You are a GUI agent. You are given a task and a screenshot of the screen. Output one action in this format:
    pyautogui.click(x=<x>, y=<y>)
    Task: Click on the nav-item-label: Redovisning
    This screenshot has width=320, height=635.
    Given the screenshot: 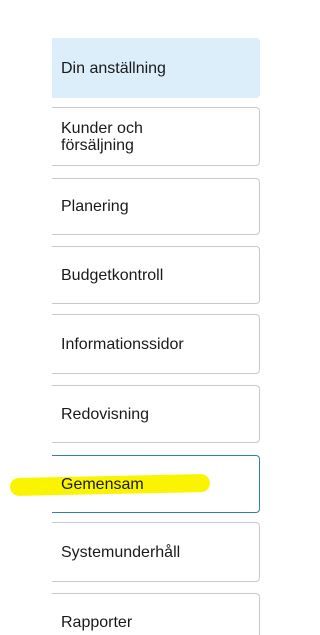 What is the action you would take?
    pyautogui.click(x=105, y=414)
    